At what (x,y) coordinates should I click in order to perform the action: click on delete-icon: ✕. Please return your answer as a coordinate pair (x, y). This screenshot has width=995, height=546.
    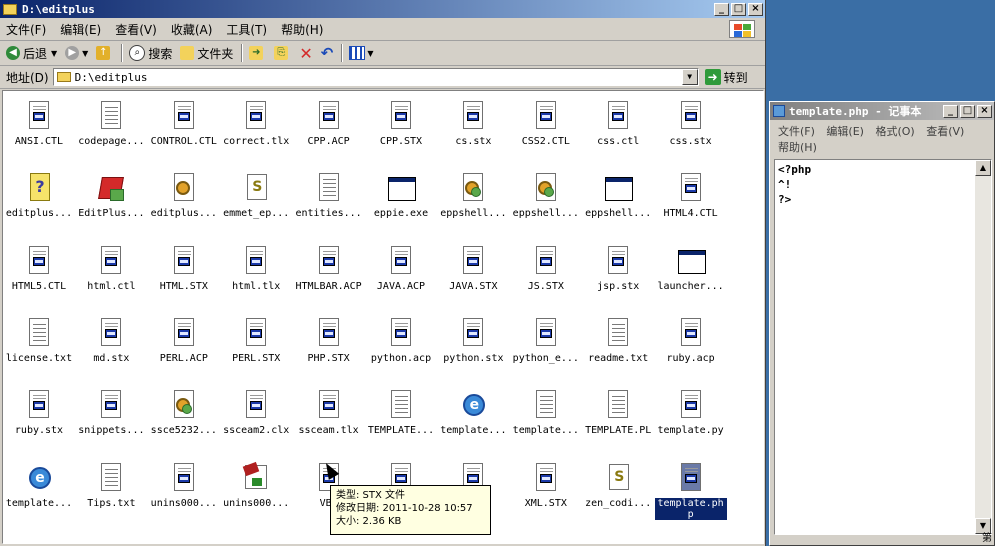
    Looking at the image, I should click on (306, 53).